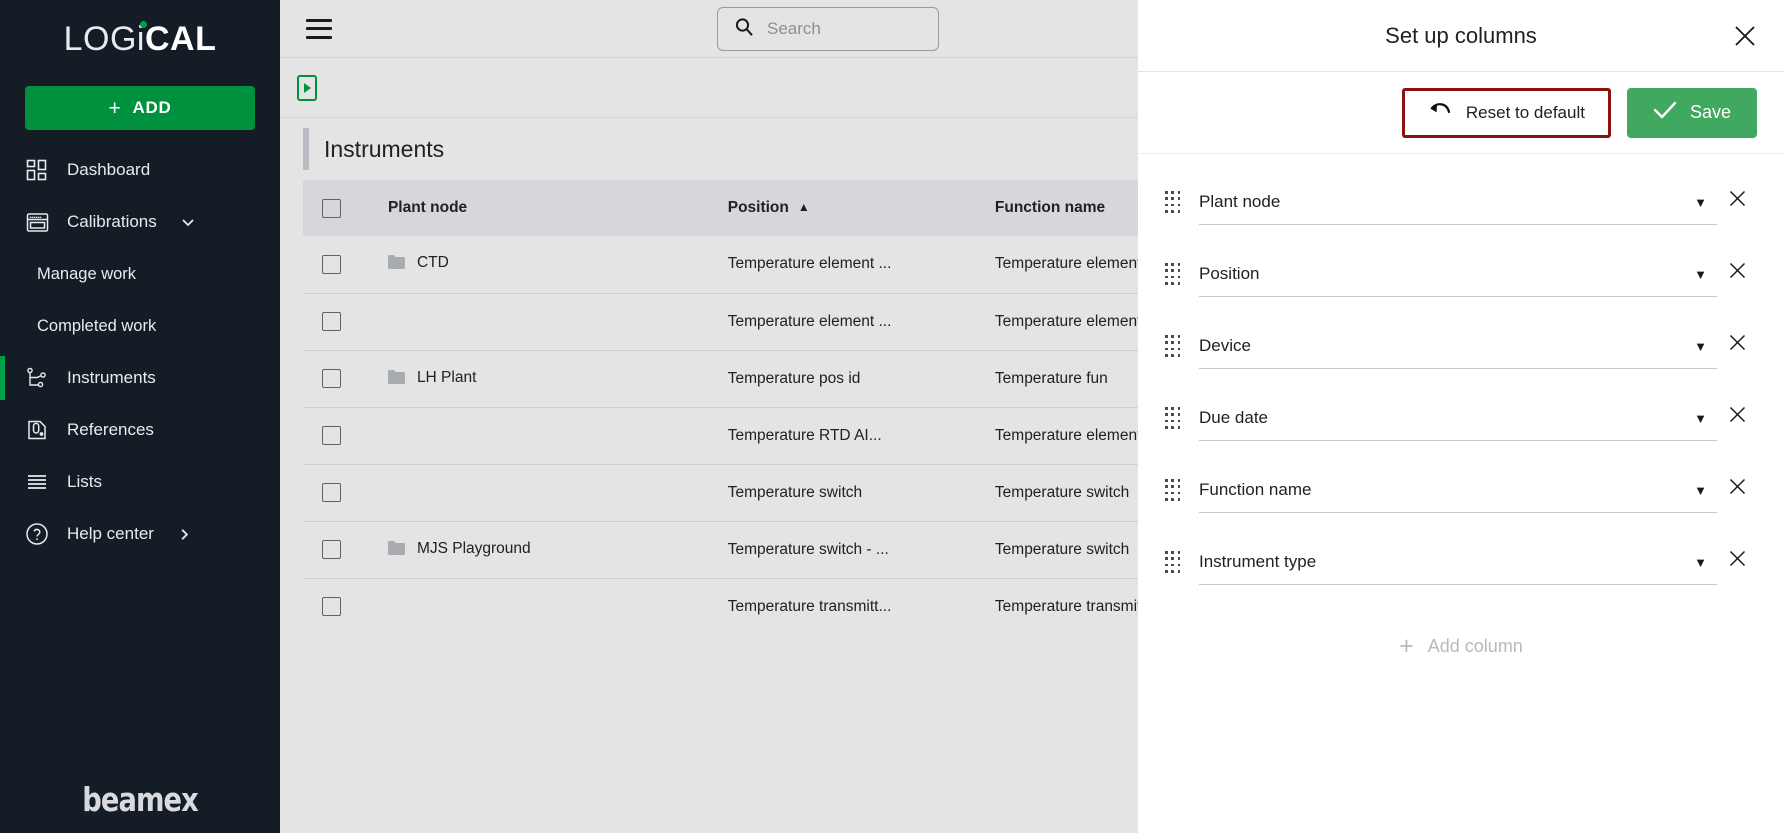  What do you see at coordinates (1458, 562) in the screenshot?
I see `column-select-field: Instrument type ▼` at bounding box center [1458, 562].